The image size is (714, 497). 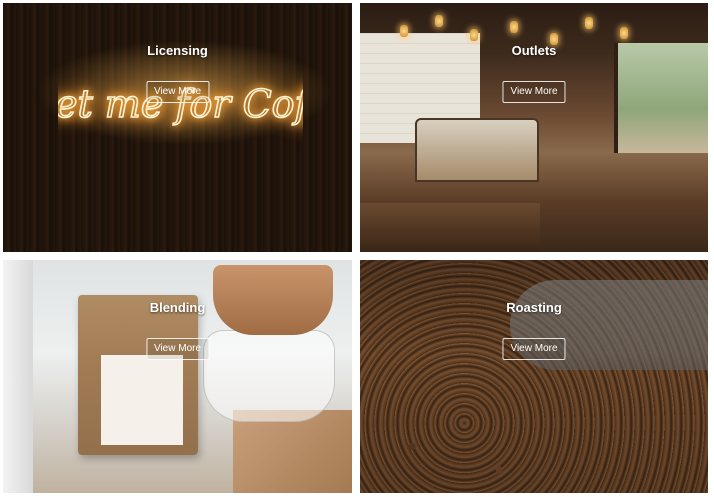 I want to click on tile-title: Roasting, so click(x=534, y=307).